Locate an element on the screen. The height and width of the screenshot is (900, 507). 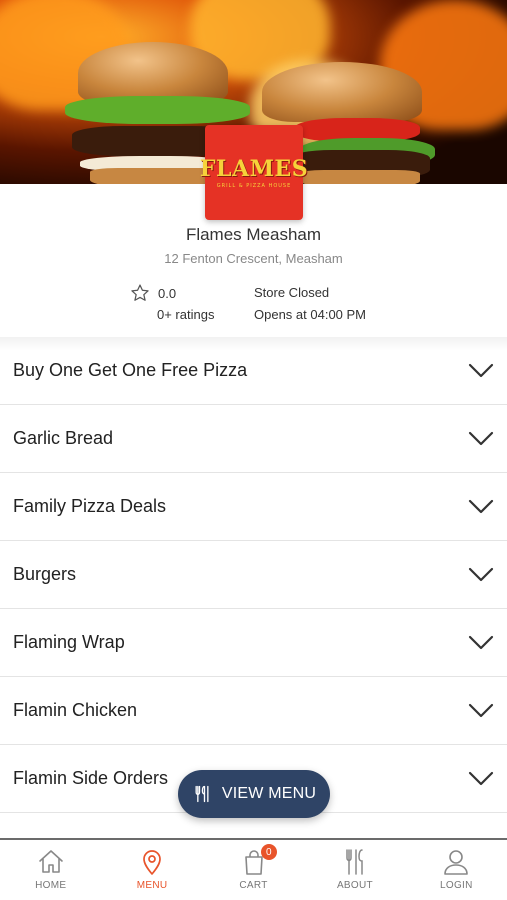
category-label: Burgers is located at coordinates (45, 574).